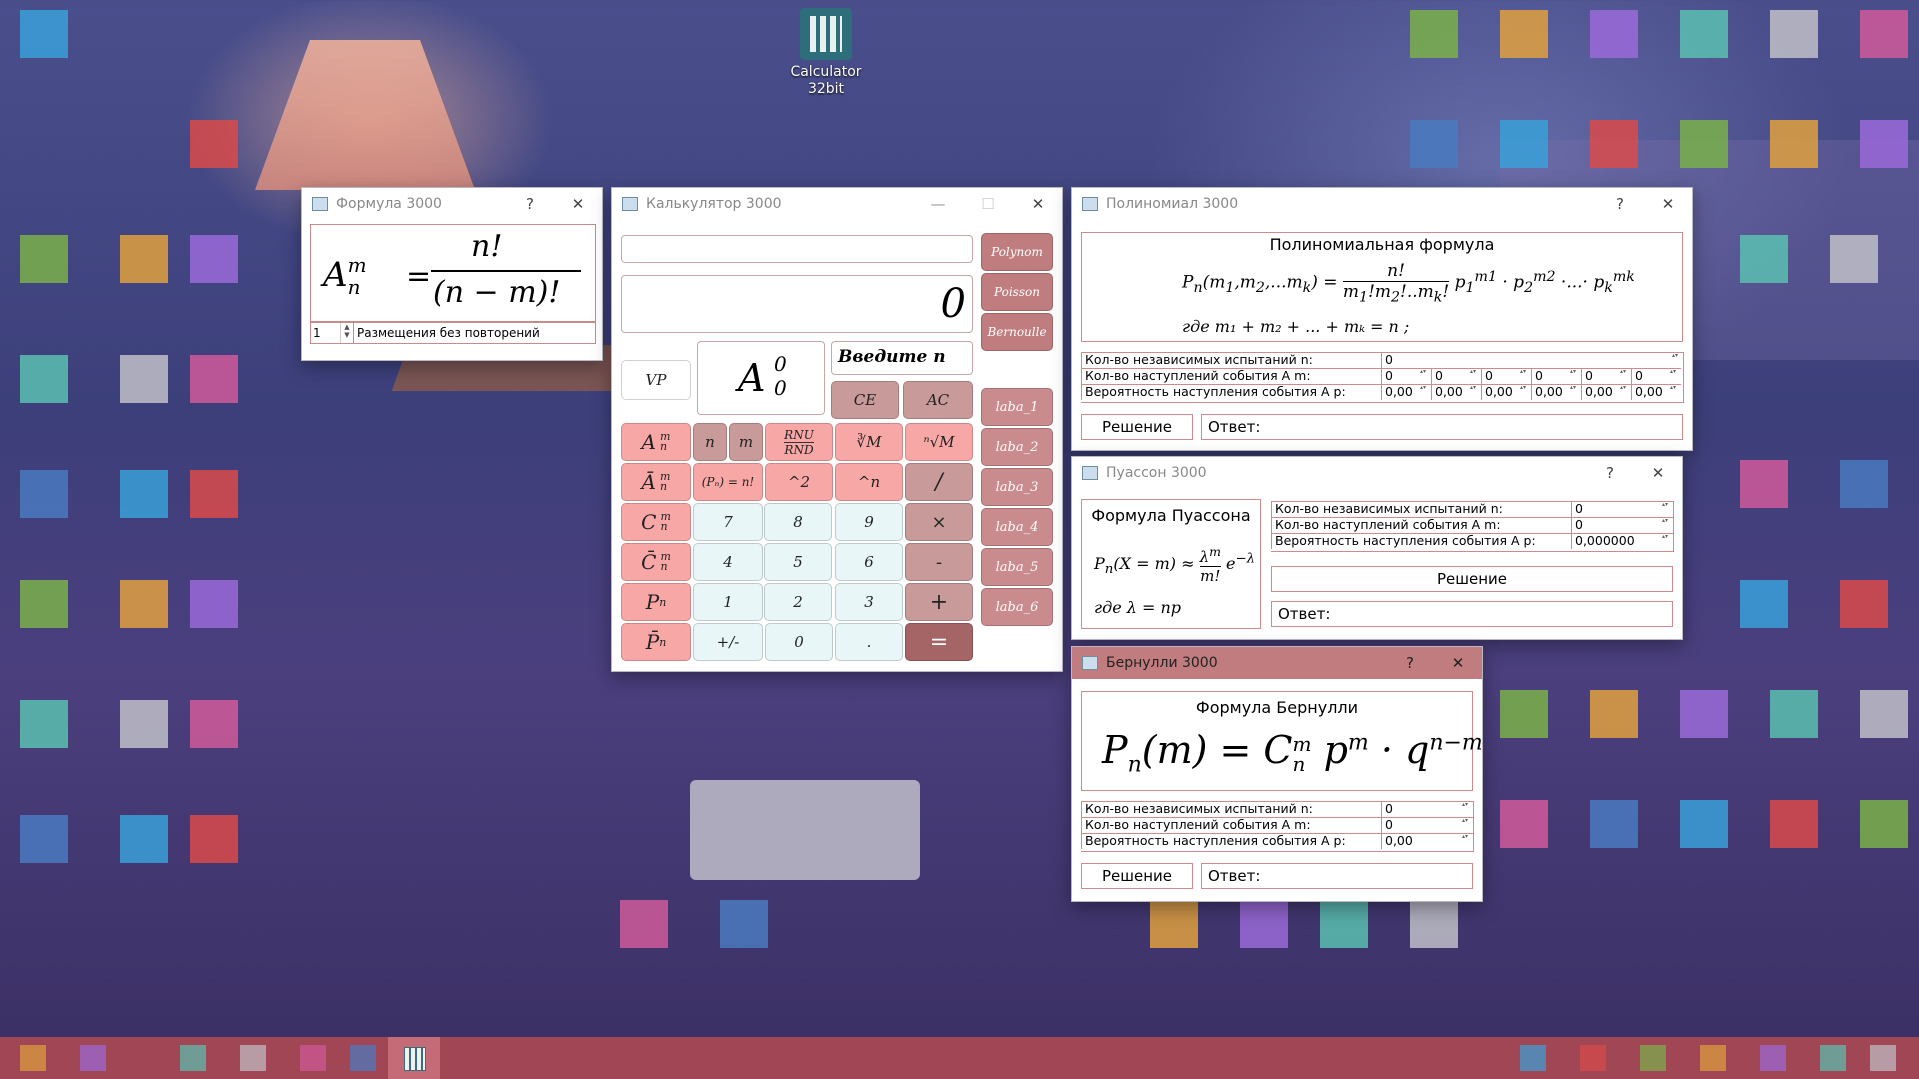 The image size is (1919, 1079). I want to click on digit-1-button: 1, so click(728, 602).